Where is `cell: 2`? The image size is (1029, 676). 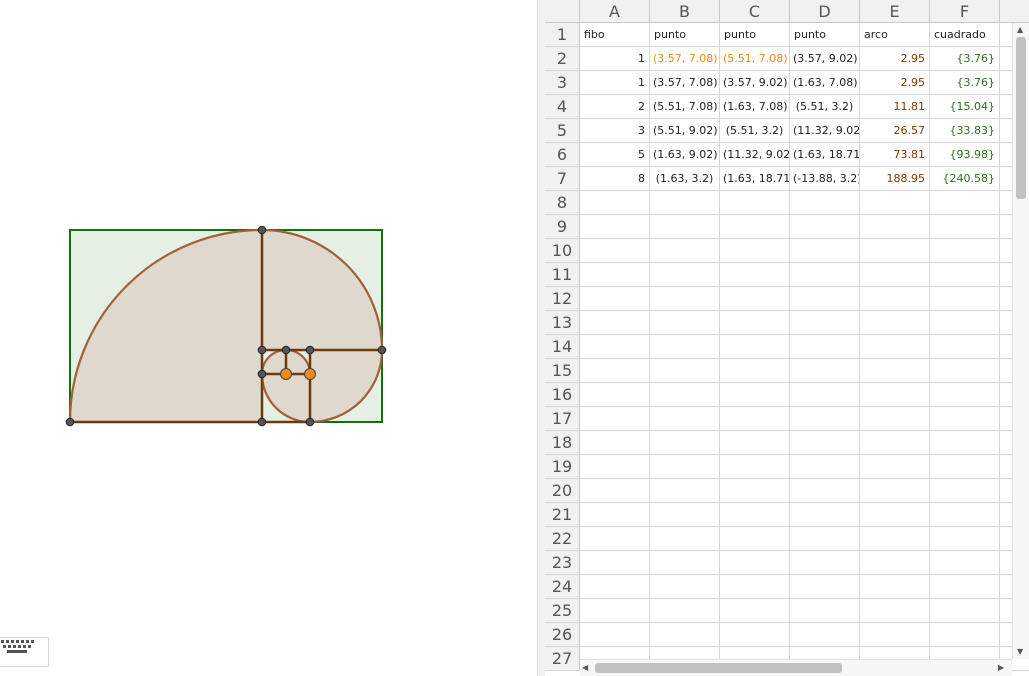 cell: 2 is located at coordinates (615, 107).